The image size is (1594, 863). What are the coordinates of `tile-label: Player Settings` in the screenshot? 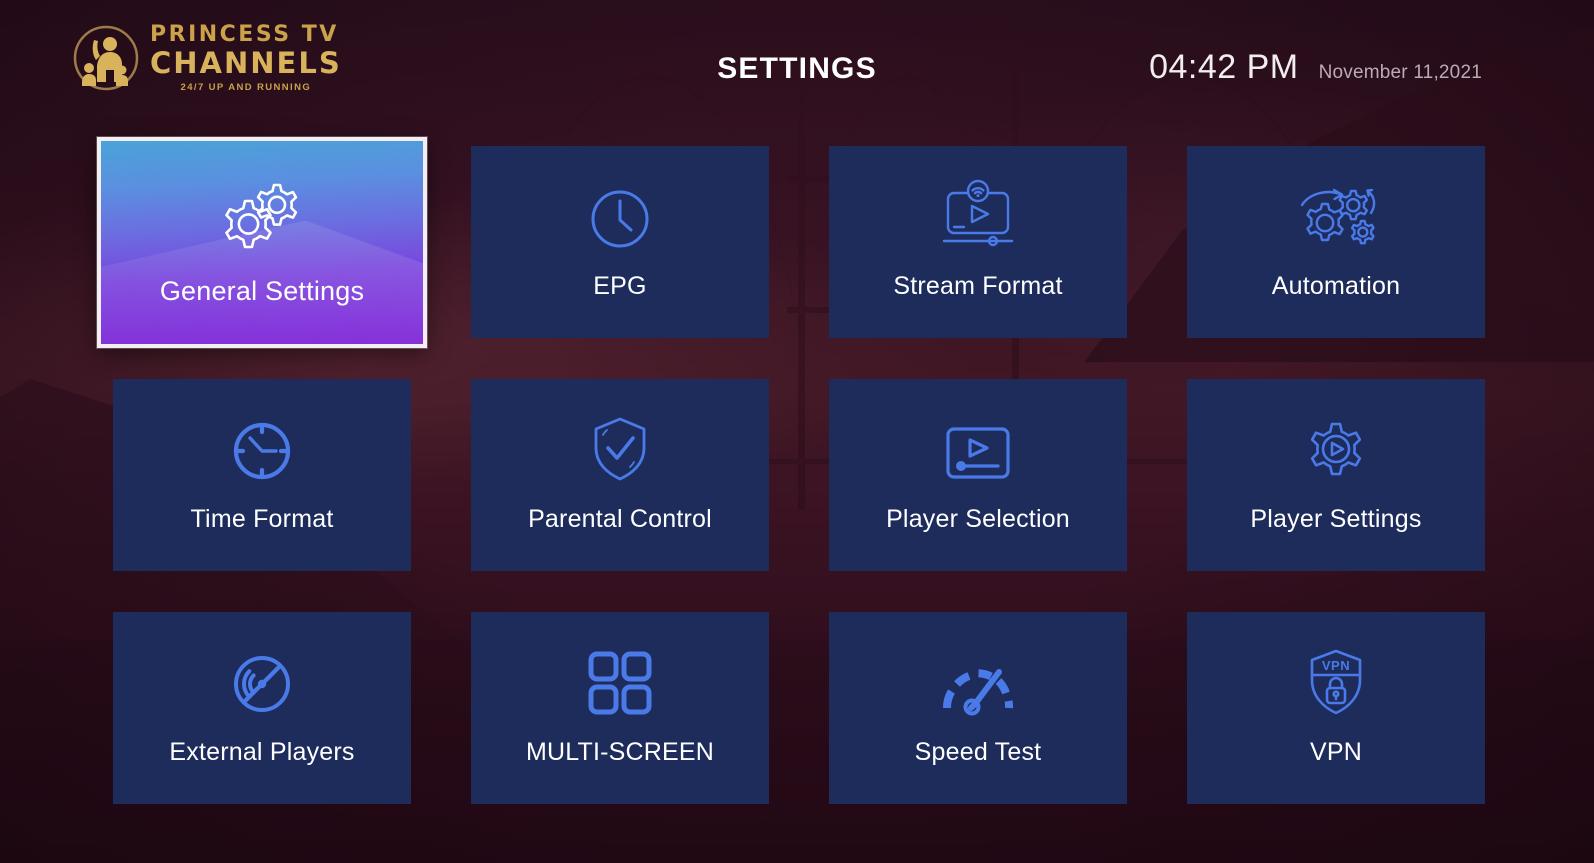 It's located at (1336, 518).